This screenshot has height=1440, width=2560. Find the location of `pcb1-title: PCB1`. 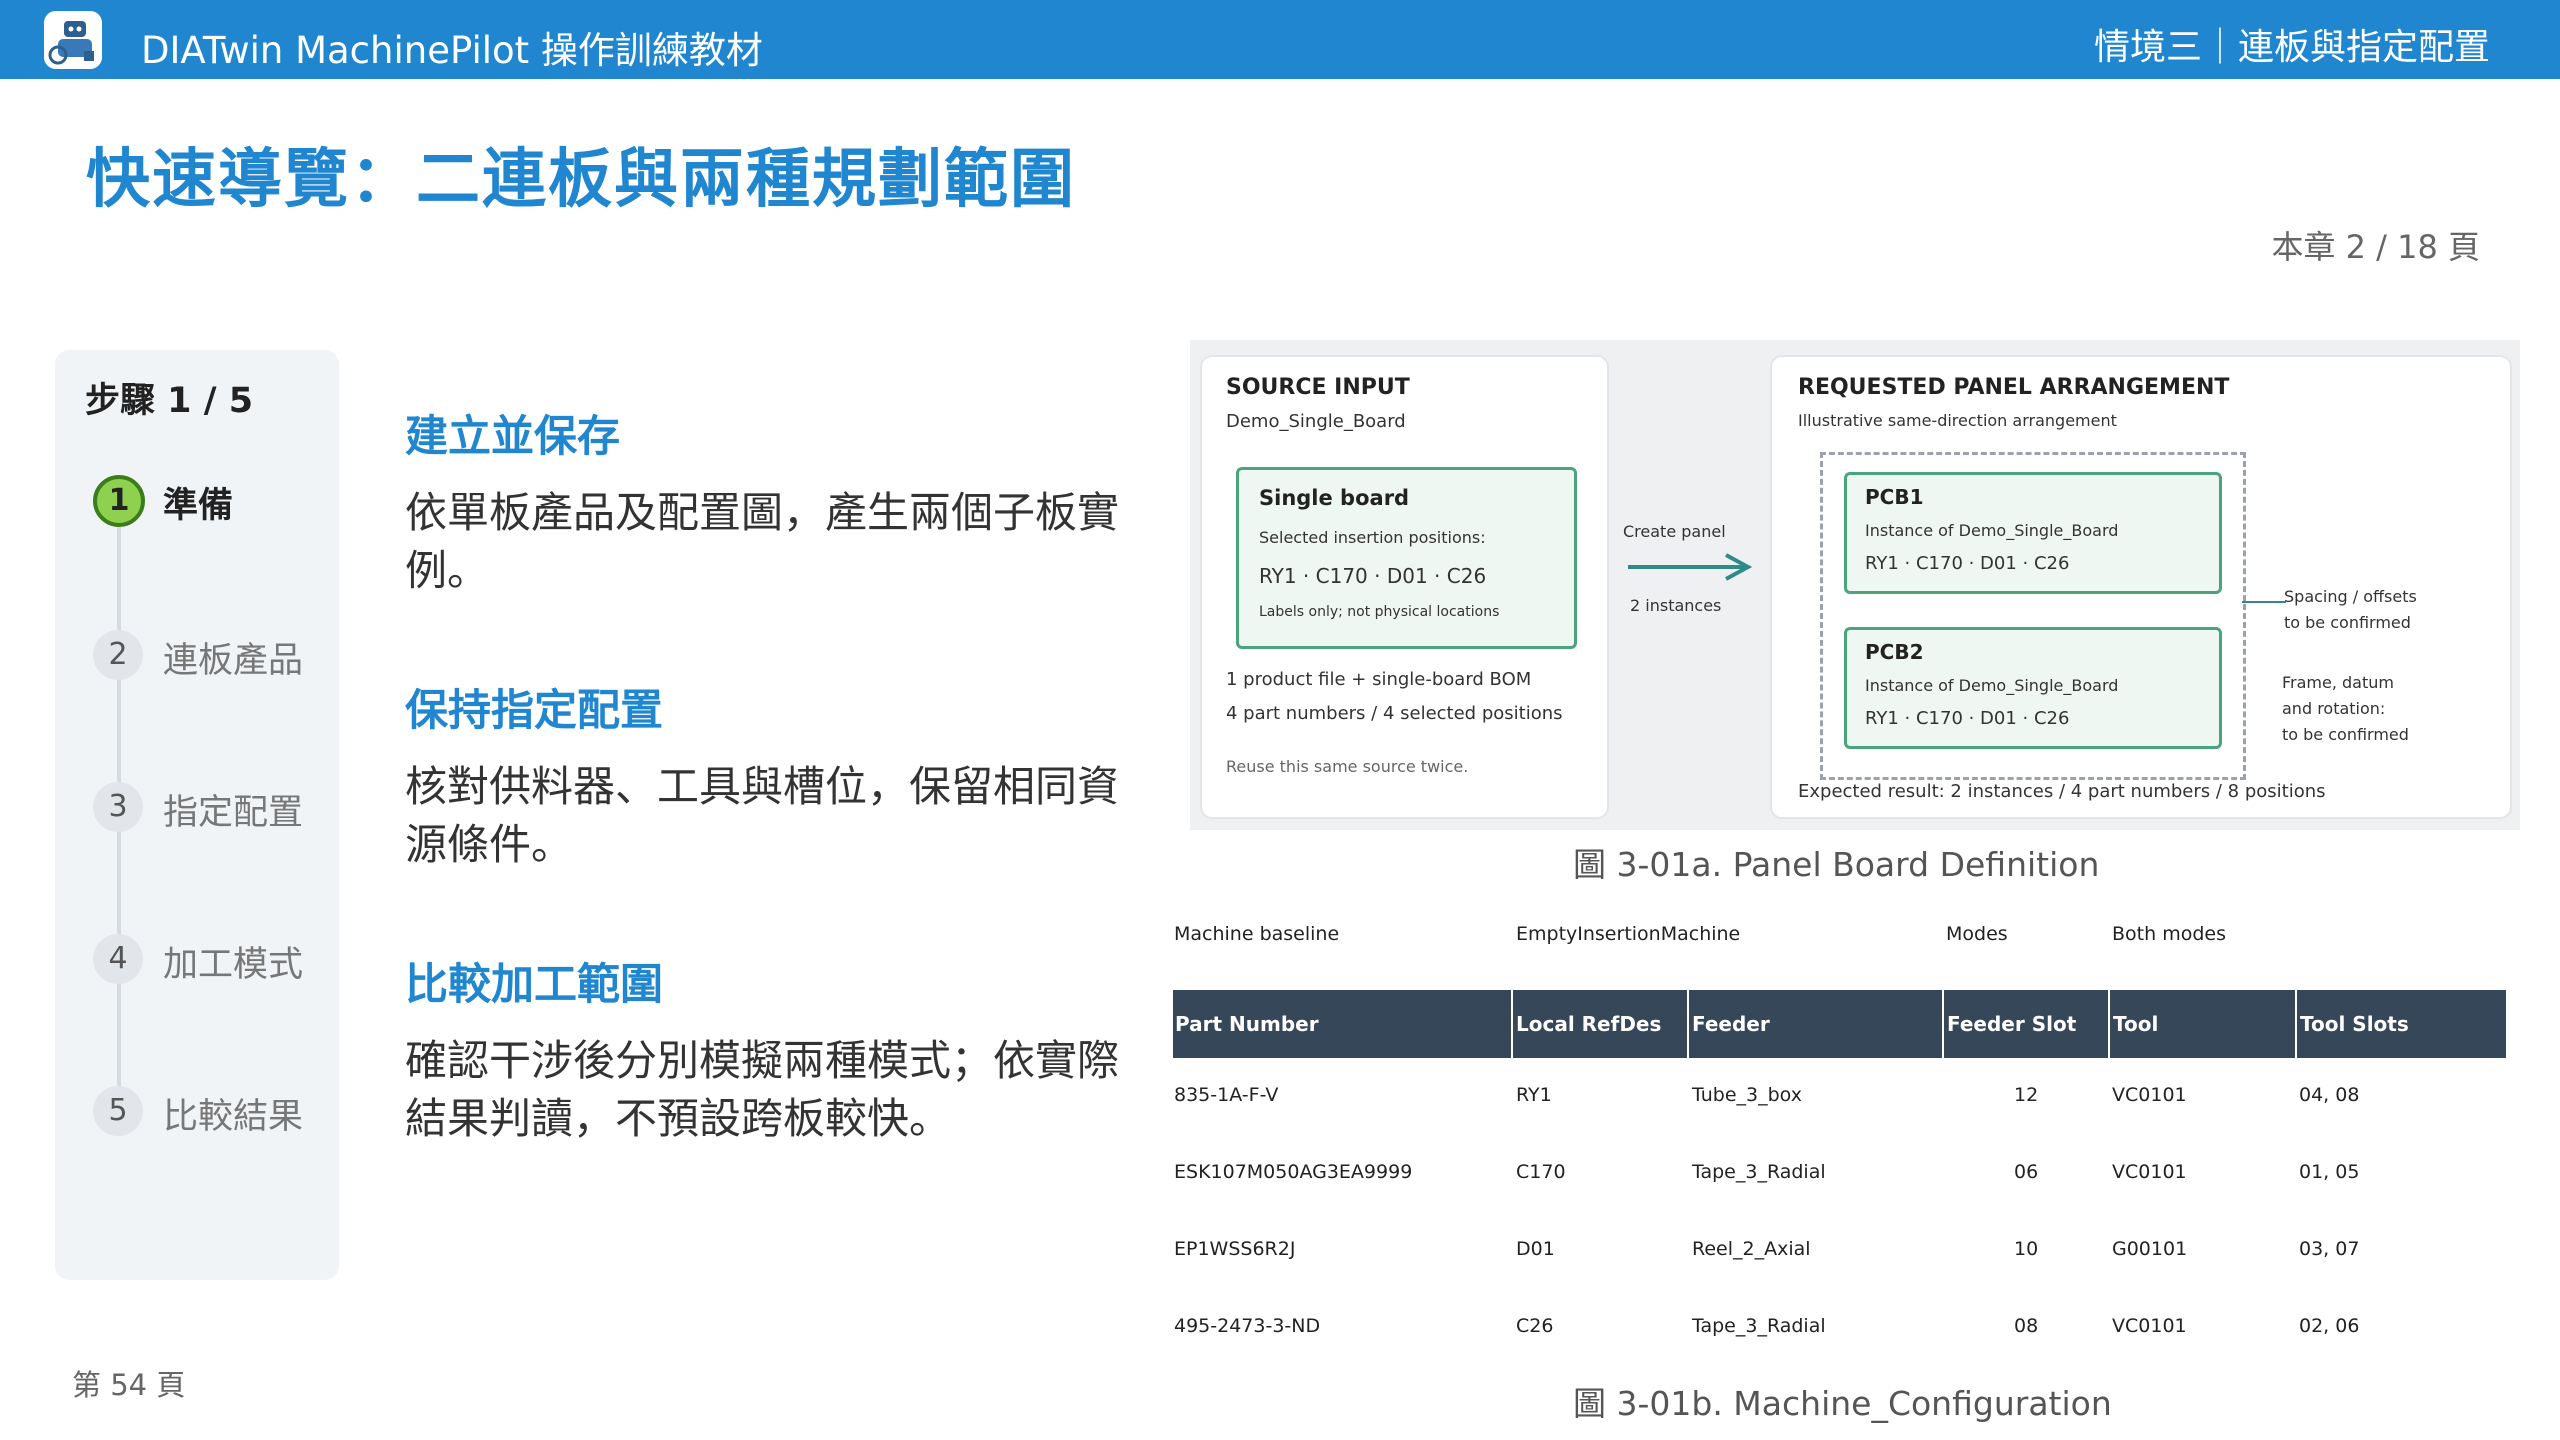

pcb1-title: PCB1 is located at coordinates (1894, 497).